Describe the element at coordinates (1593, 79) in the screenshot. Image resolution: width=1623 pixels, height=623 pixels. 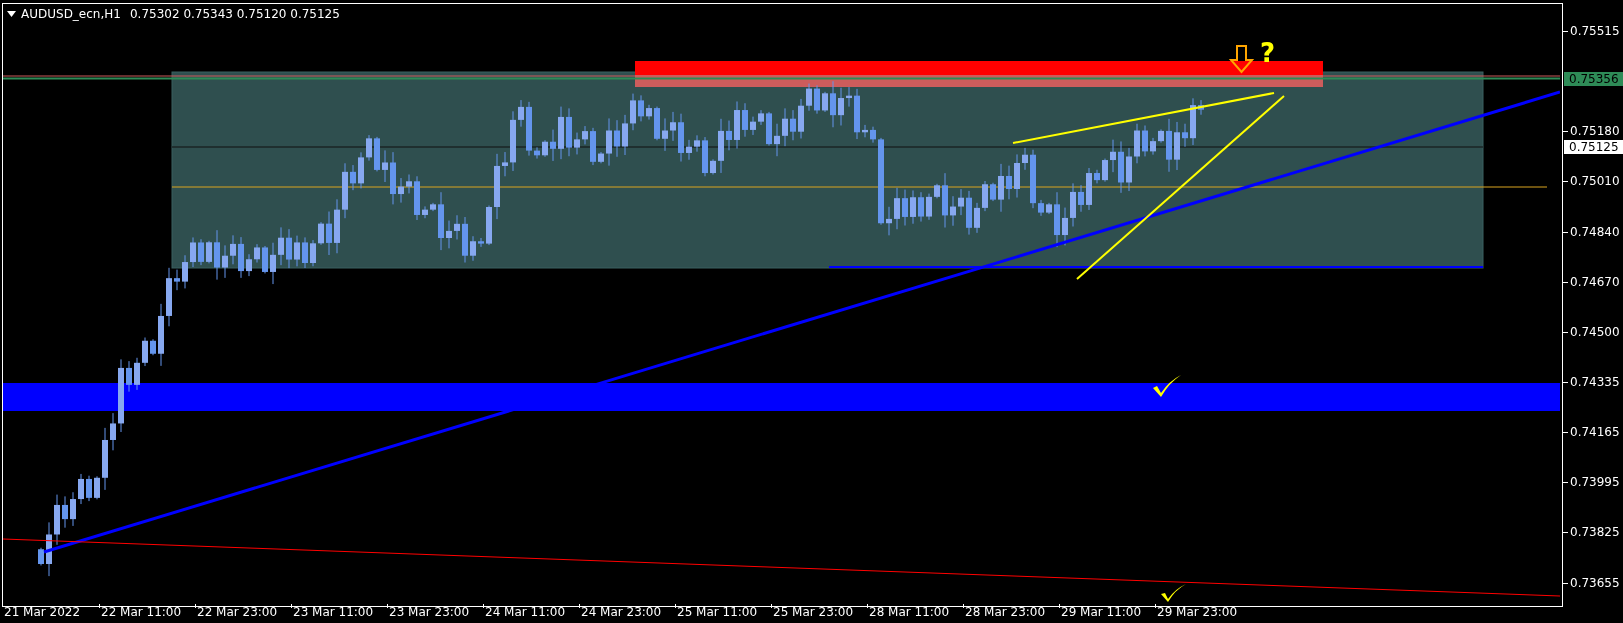
I see `price-marker: 0.75356` at that location.